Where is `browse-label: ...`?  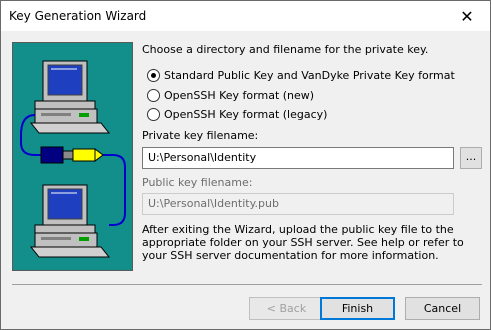
browse-label: ... is located at coordinates (471, 156).